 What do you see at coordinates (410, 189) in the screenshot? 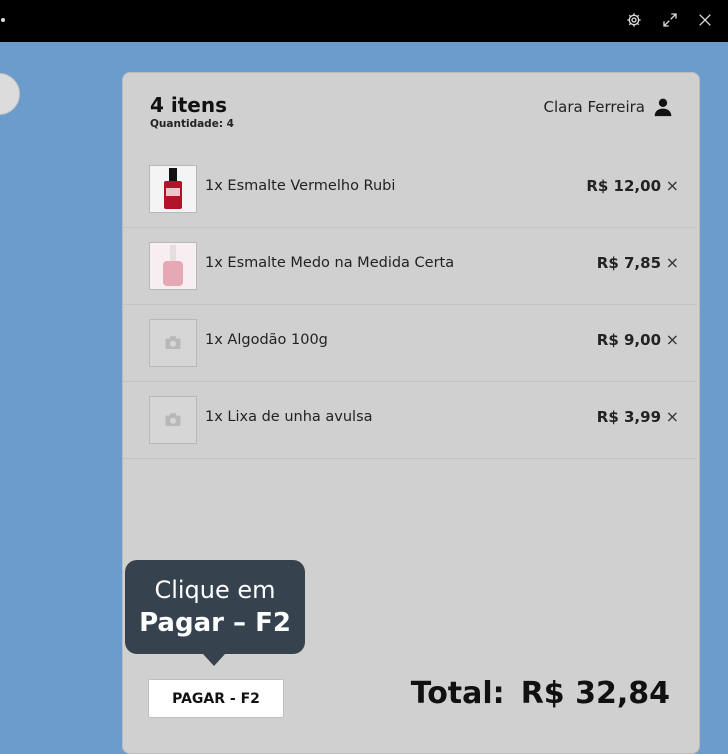
I see `cart-item: 1x Esmalte Vermelho Rubi R$ 12,00 ×` at bounding box center [410, 189].